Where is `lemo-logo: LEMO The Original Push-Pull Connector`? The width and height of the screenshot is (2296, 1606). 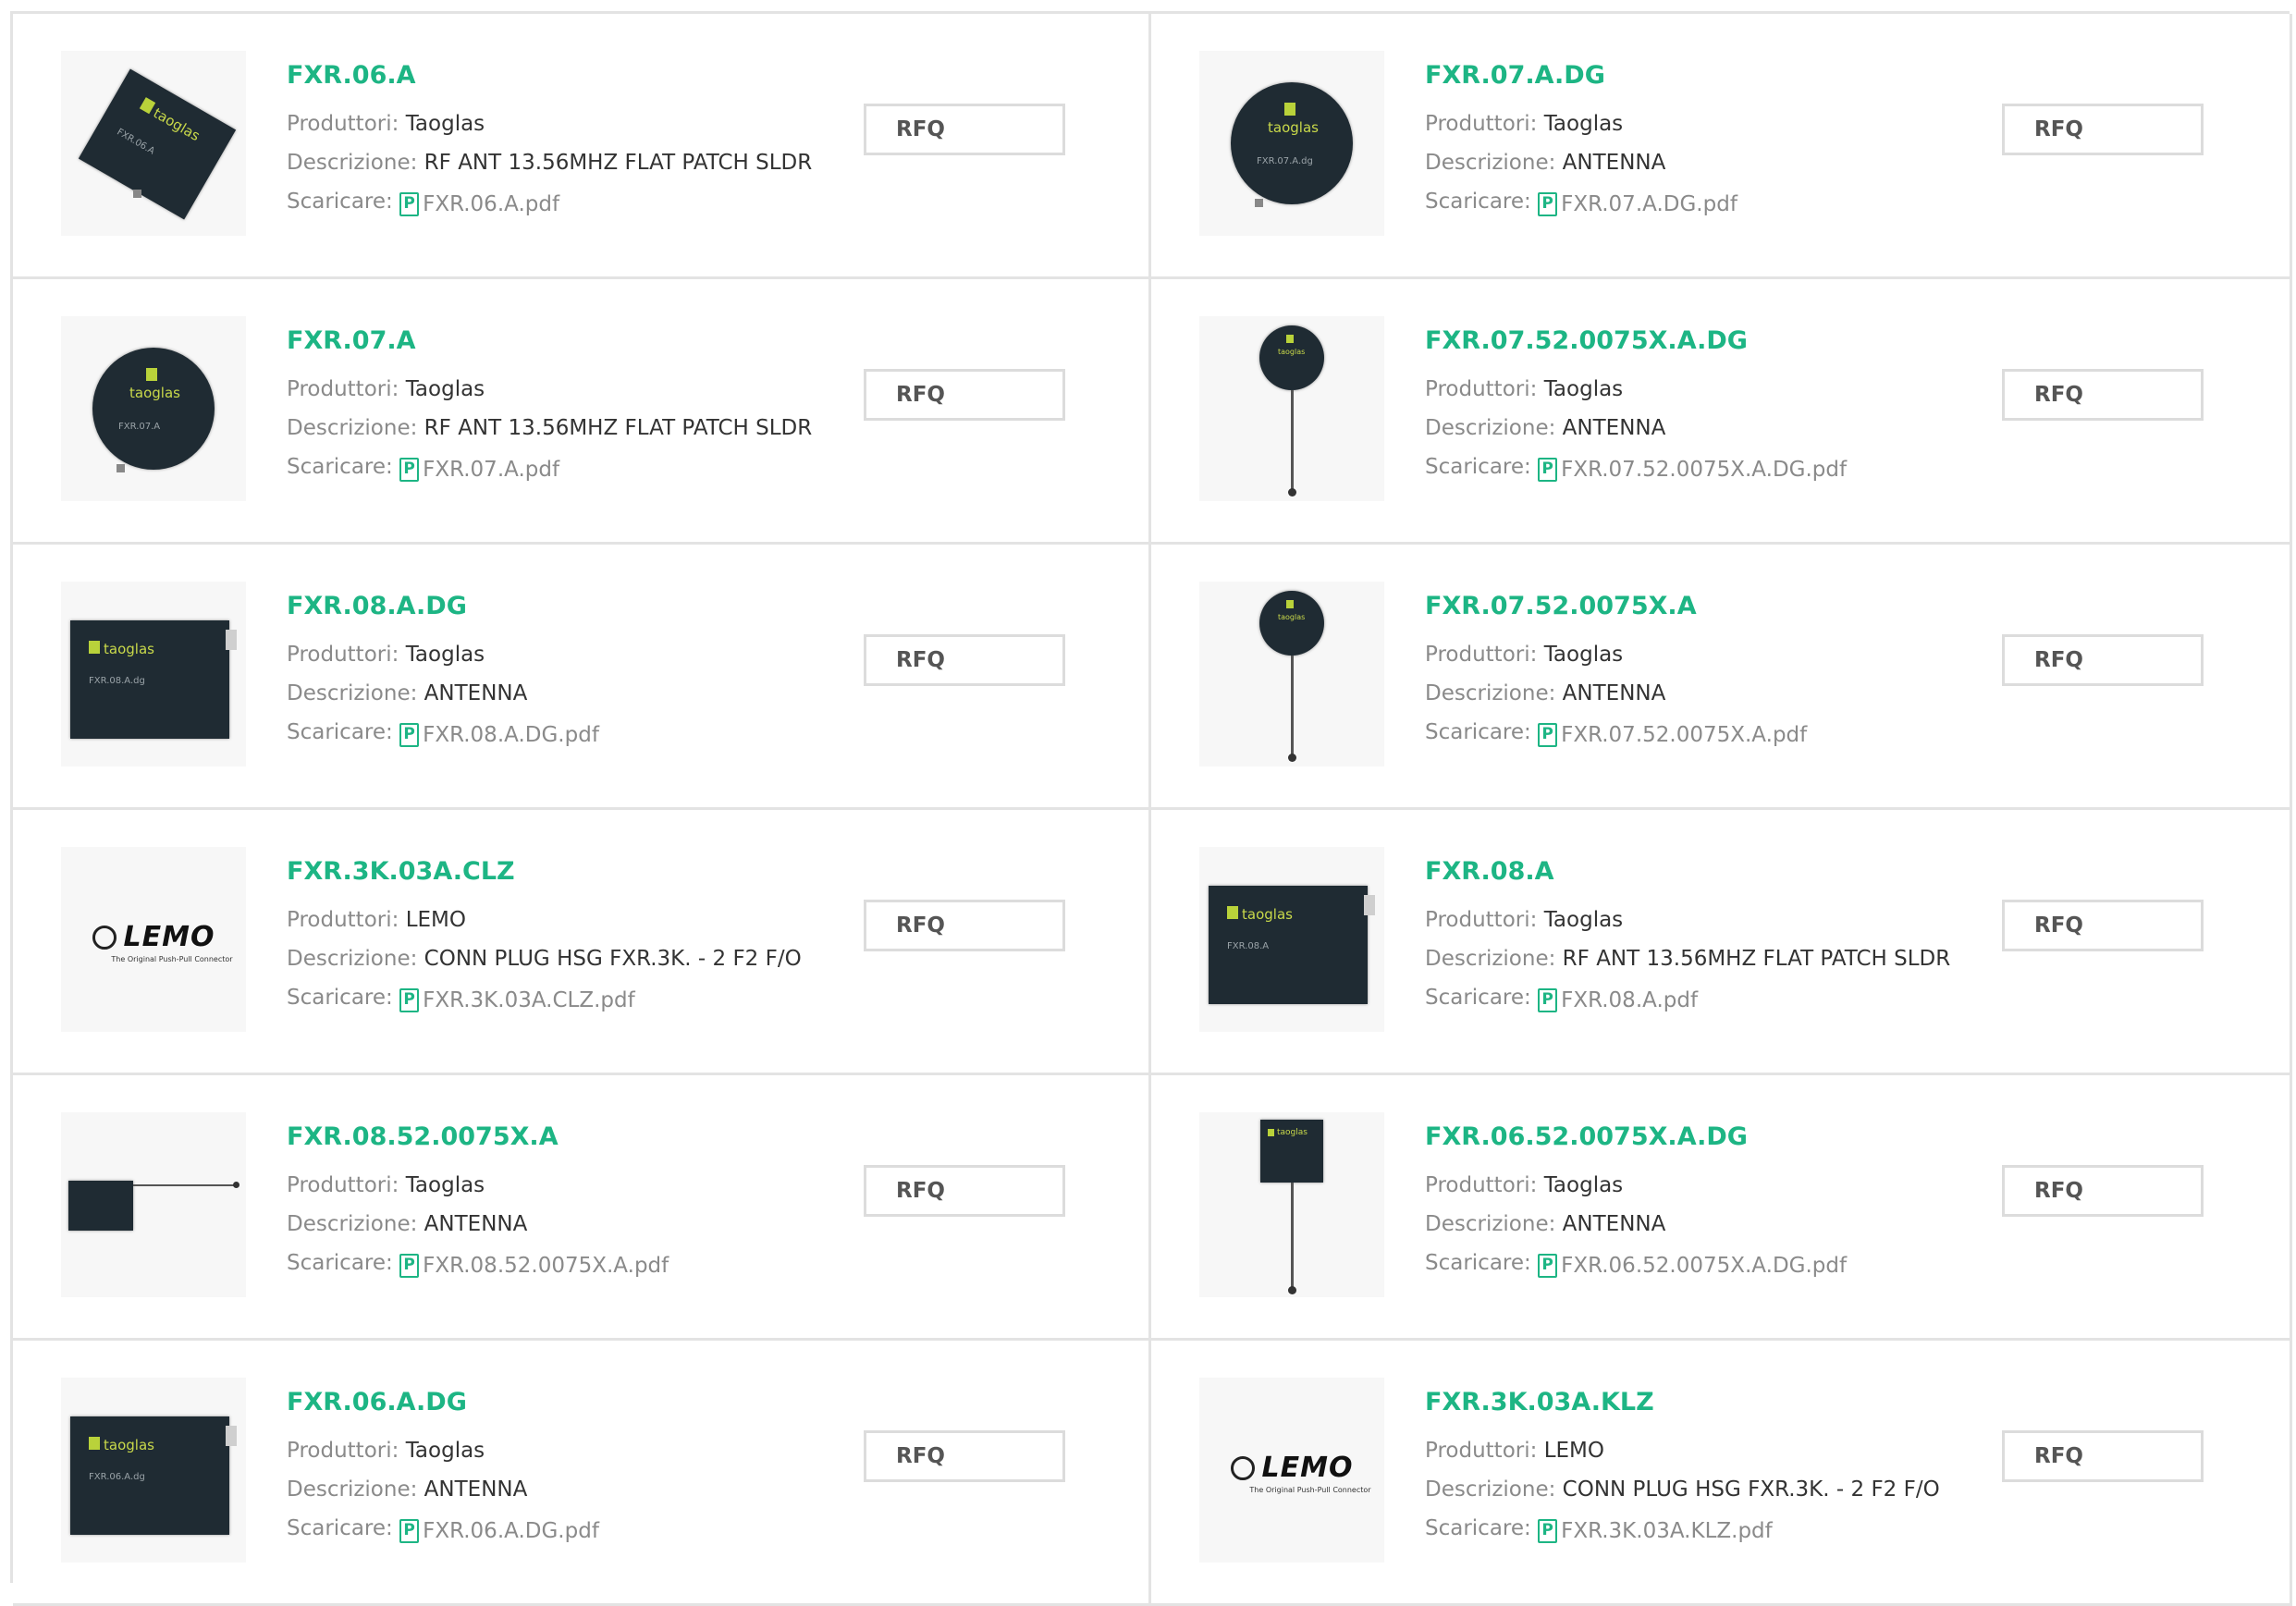 lemo-logo: LEMO The Original Push-Pull Connector is located at coordinates (154, 940).